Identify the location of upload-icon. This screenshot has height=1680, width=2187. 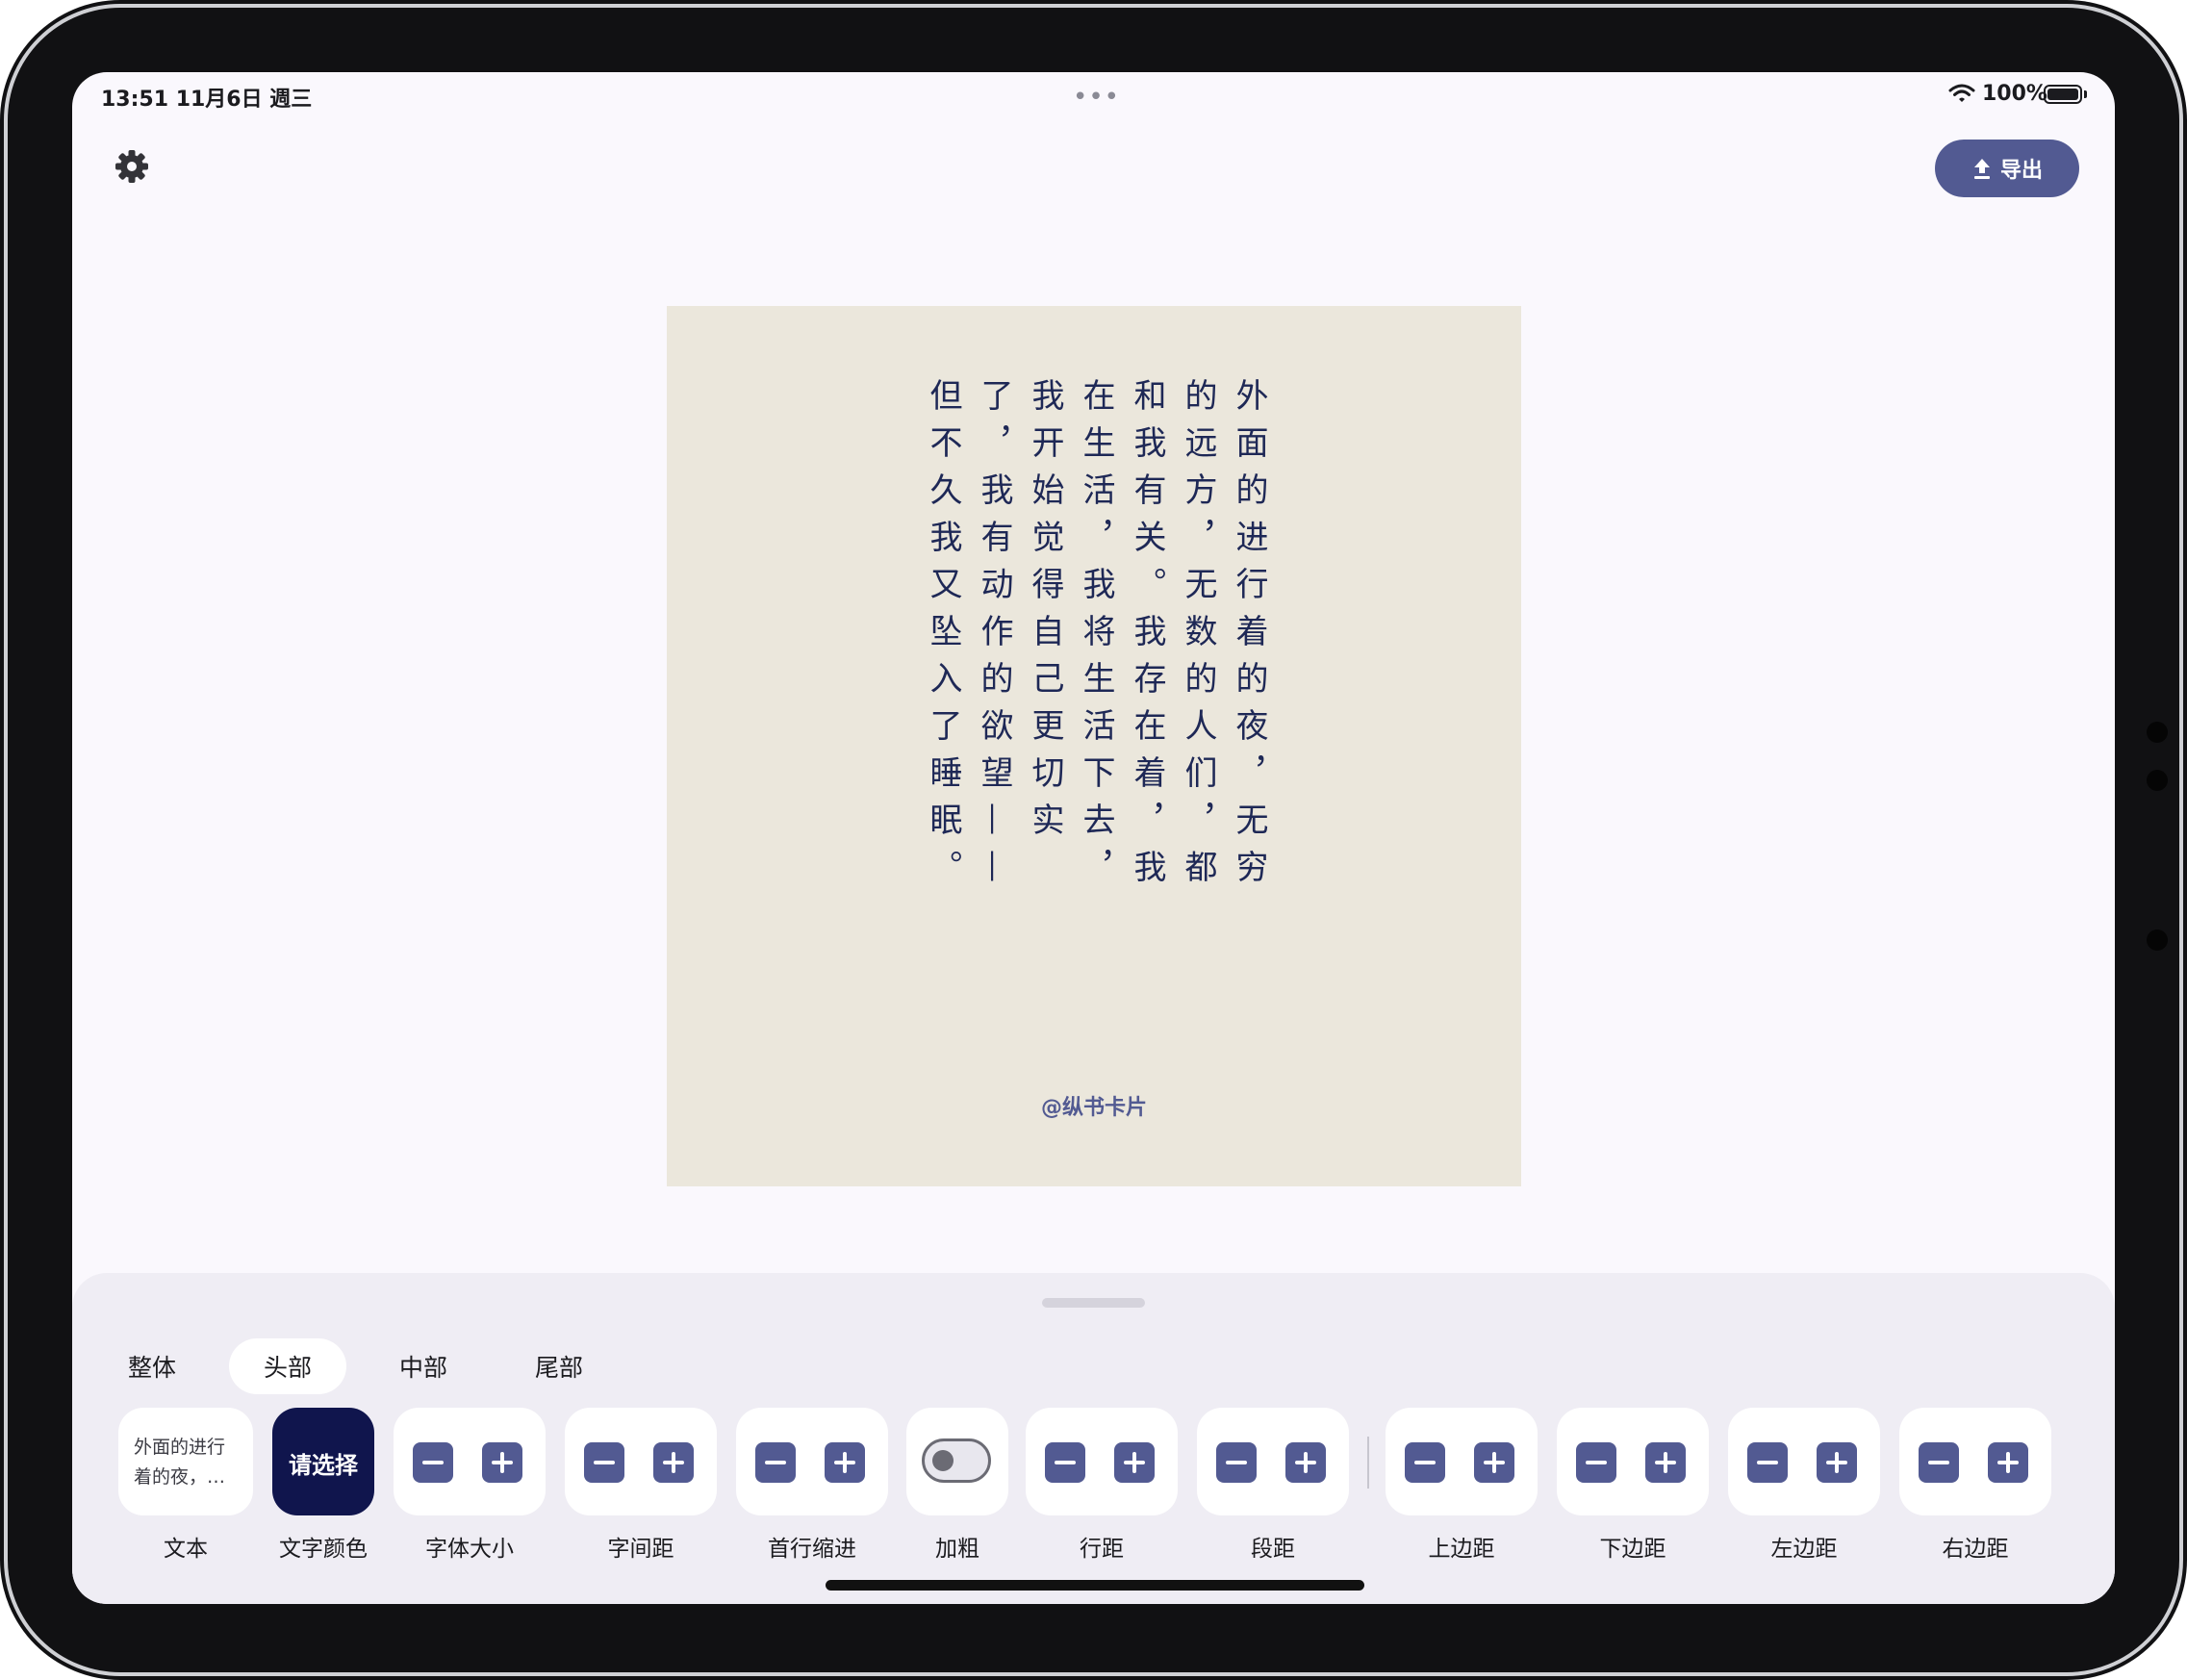
(1982, 169).